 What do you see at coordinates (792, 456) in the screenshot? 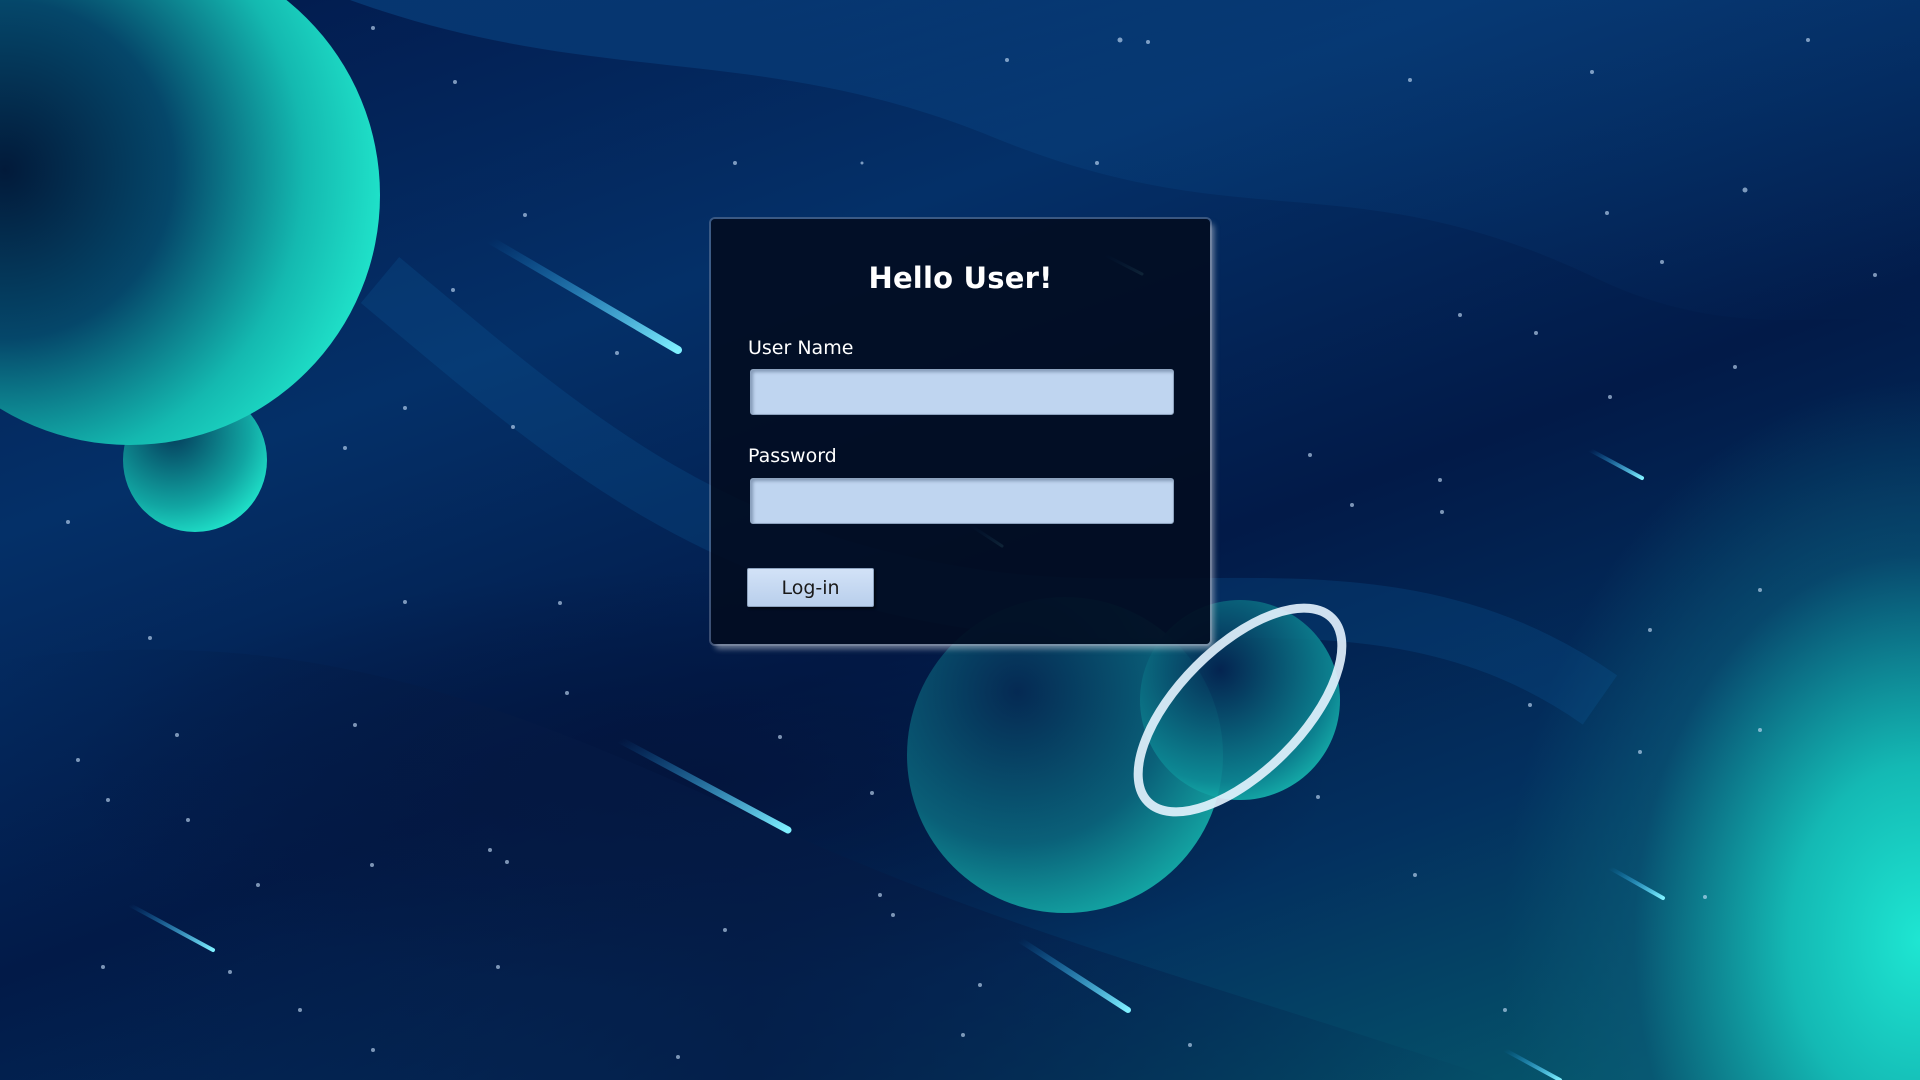
I see `password-label: Password` at bounding box center [792, 456].